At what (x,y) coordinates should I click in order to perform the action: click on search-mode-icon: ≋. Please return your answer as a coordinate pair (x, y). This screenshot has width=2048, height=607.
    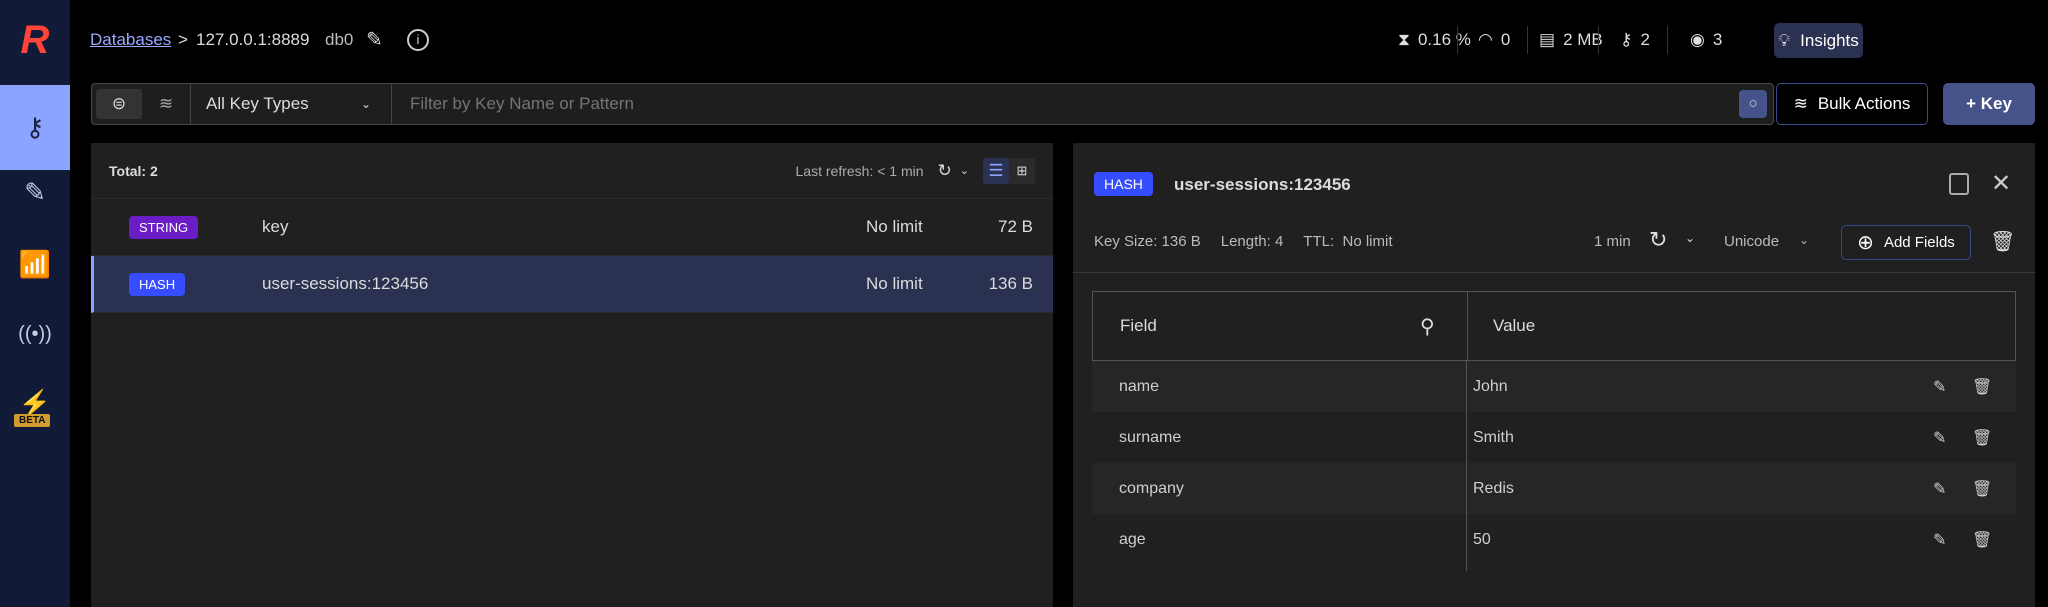
    Looking at the image, I should click on (166, 104).